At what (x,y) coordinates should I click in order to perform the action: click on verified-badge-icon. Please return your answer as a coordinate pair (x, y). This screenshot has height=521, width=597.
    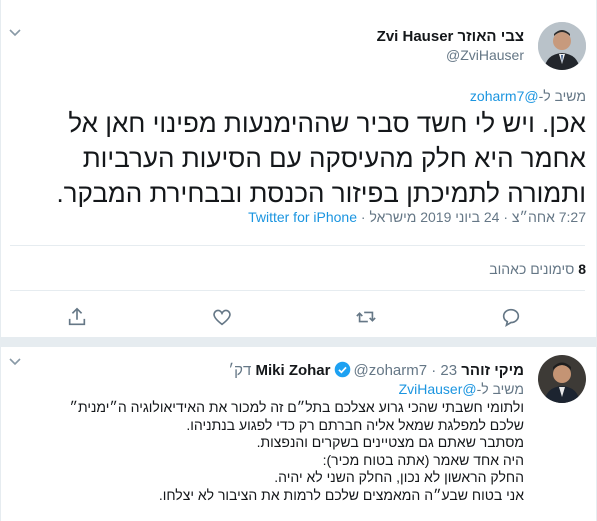
    Looking at the image, I should click on (342, 369).